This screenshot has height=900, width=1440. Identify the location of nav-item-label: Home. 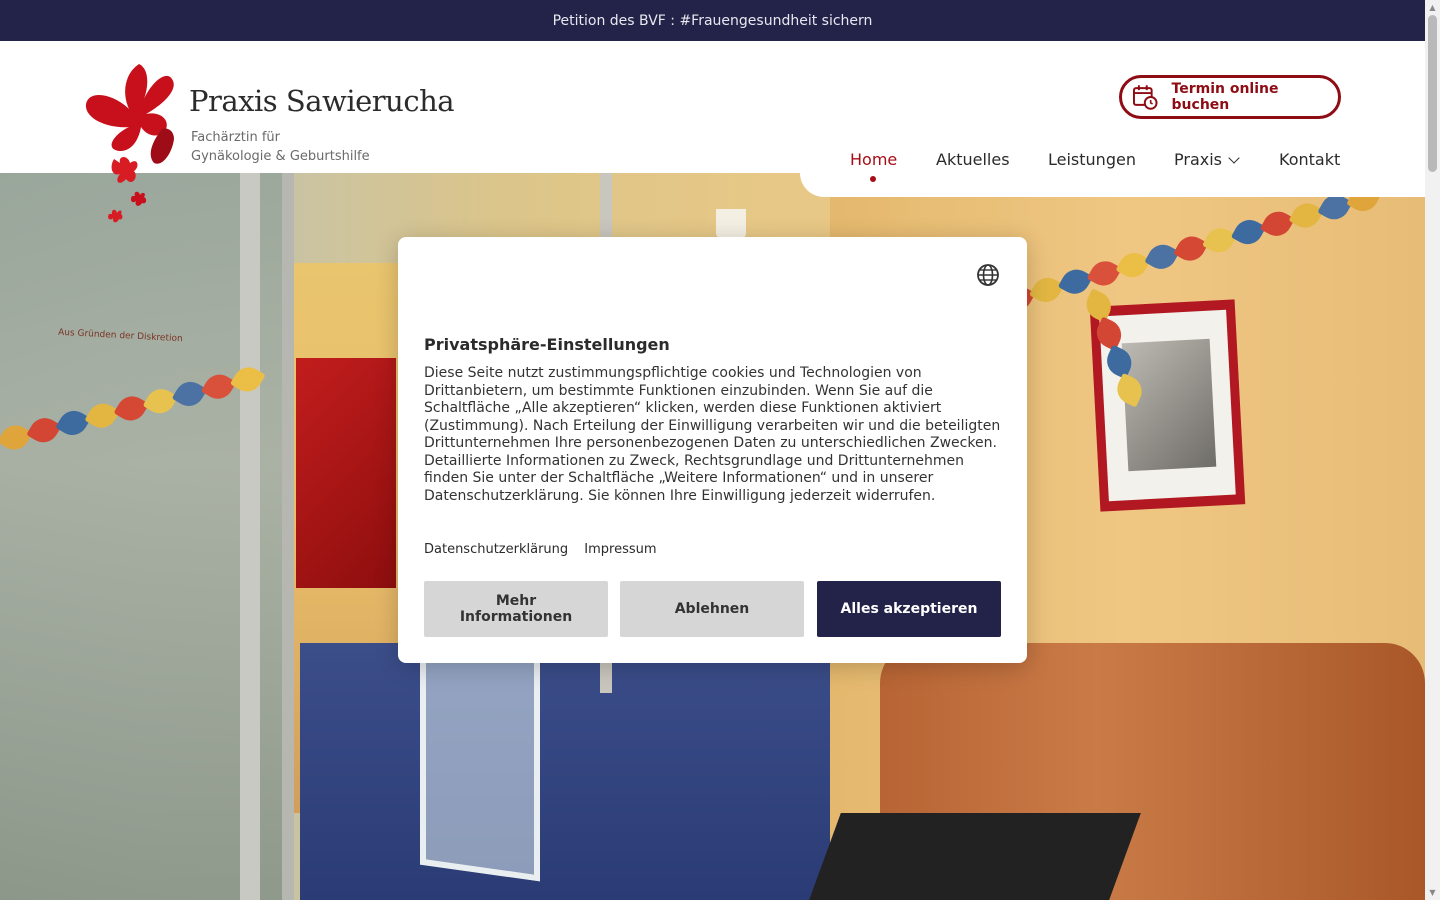
(874, 159).